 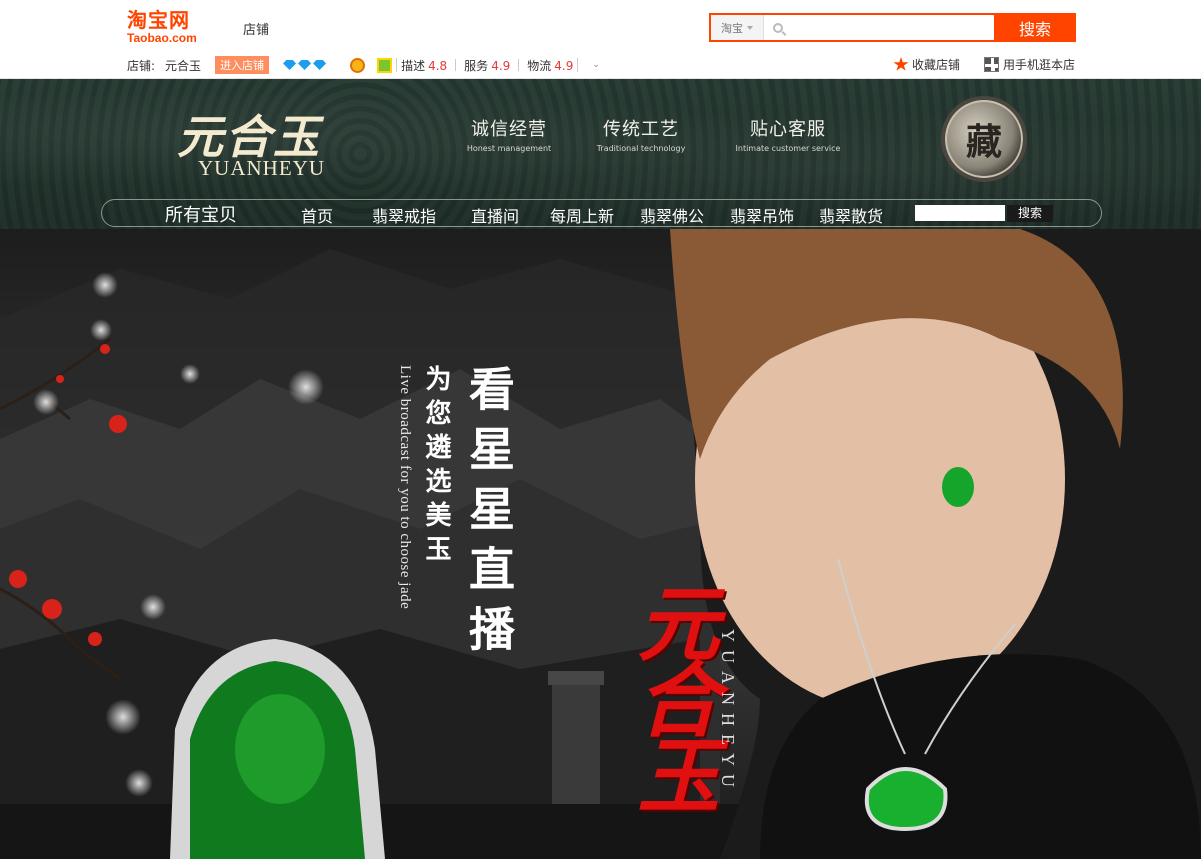 What do you see at coordinates (596, 65) in the screenshot?
I see `chevron-down-icon: ⌄` at bounding box center [596, 65].